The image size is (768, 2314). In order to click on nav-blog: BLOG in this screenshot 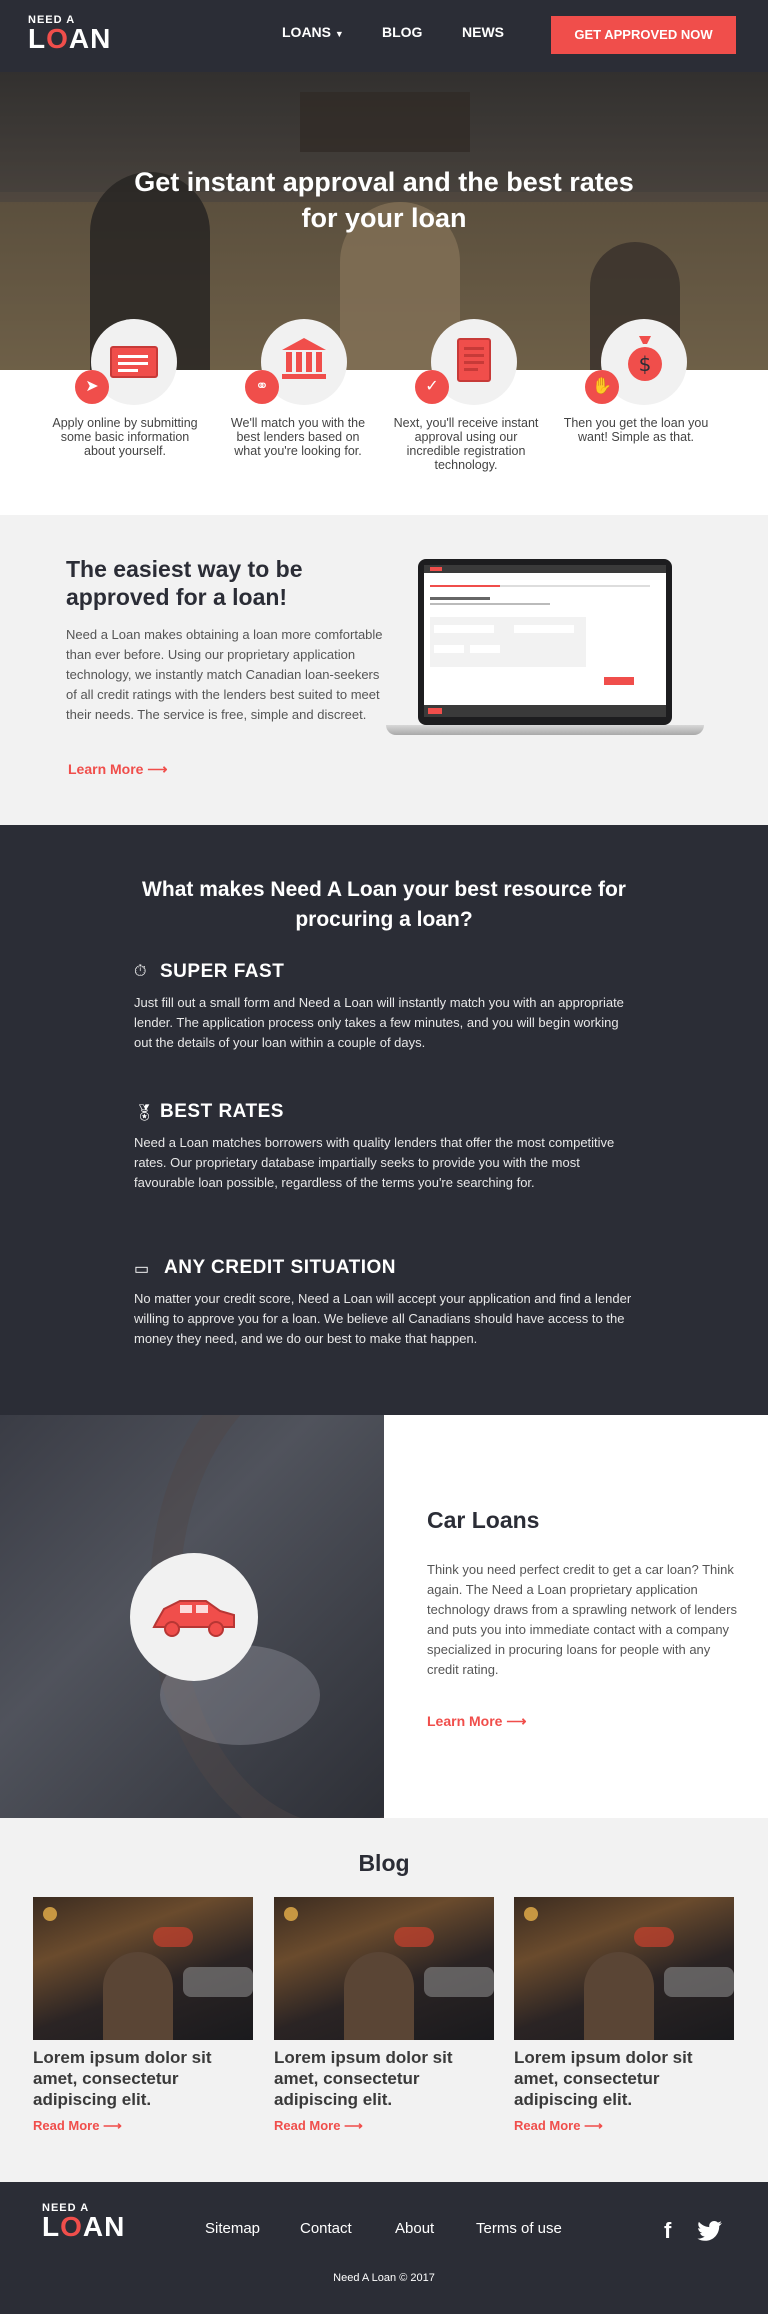, I will do `click(402, 32)`.